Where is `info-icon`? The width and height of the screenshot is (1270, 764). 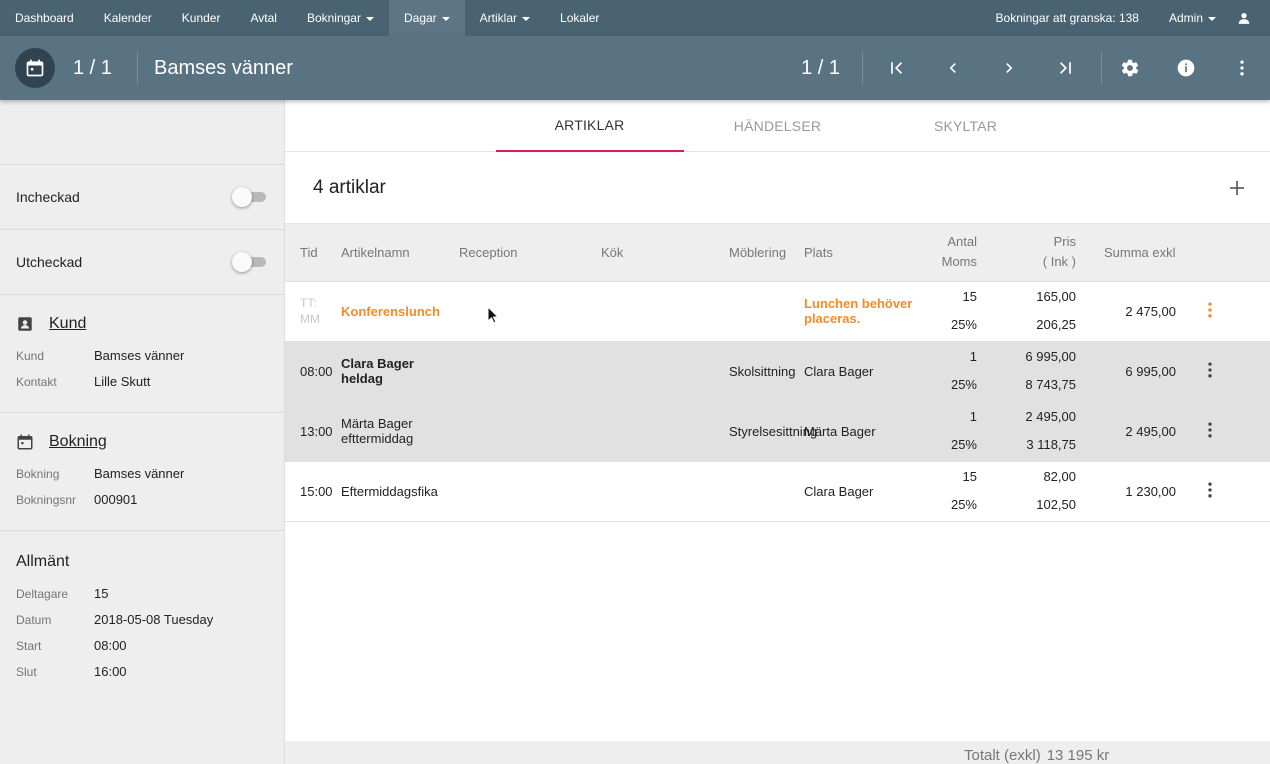
info-icon is located at coordinates (1186, 68).